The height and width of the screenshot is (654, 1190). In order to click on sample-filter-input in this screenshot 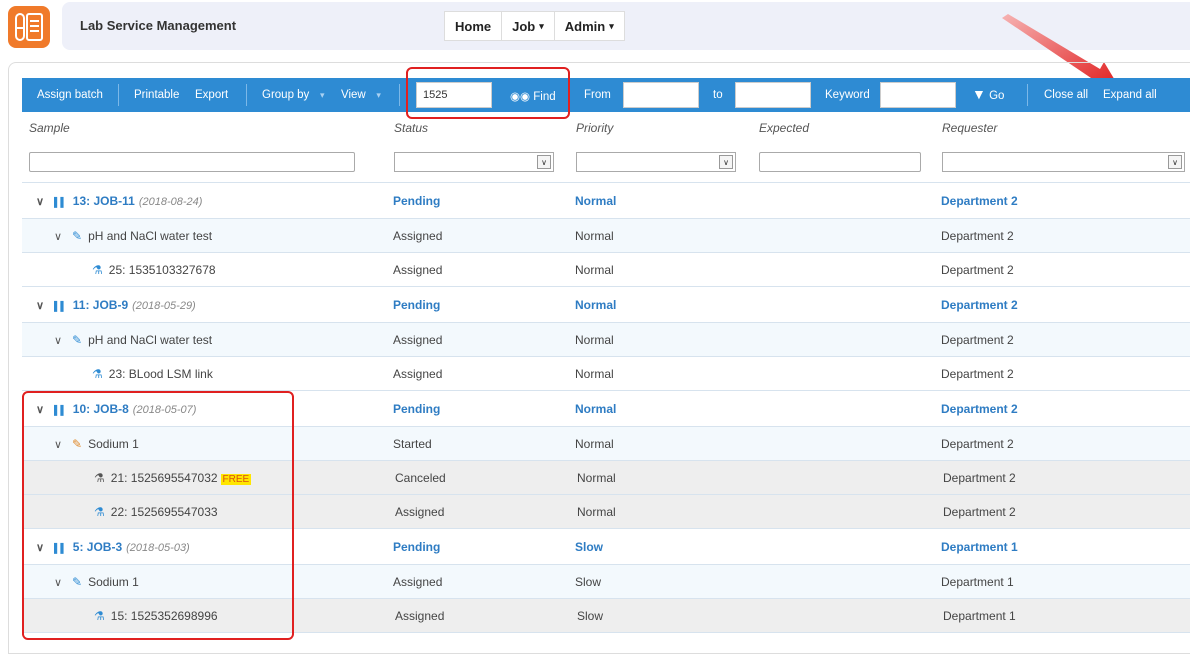, I will do `click(192, 162)`.